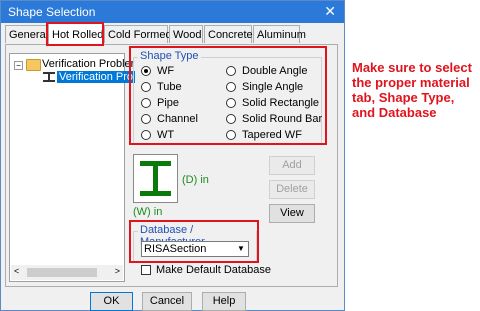  What do you see at coordinates (279, 34) in the screenshot?
I see `tab-aluminum: Aluminum` at bounding box center [279, 34].